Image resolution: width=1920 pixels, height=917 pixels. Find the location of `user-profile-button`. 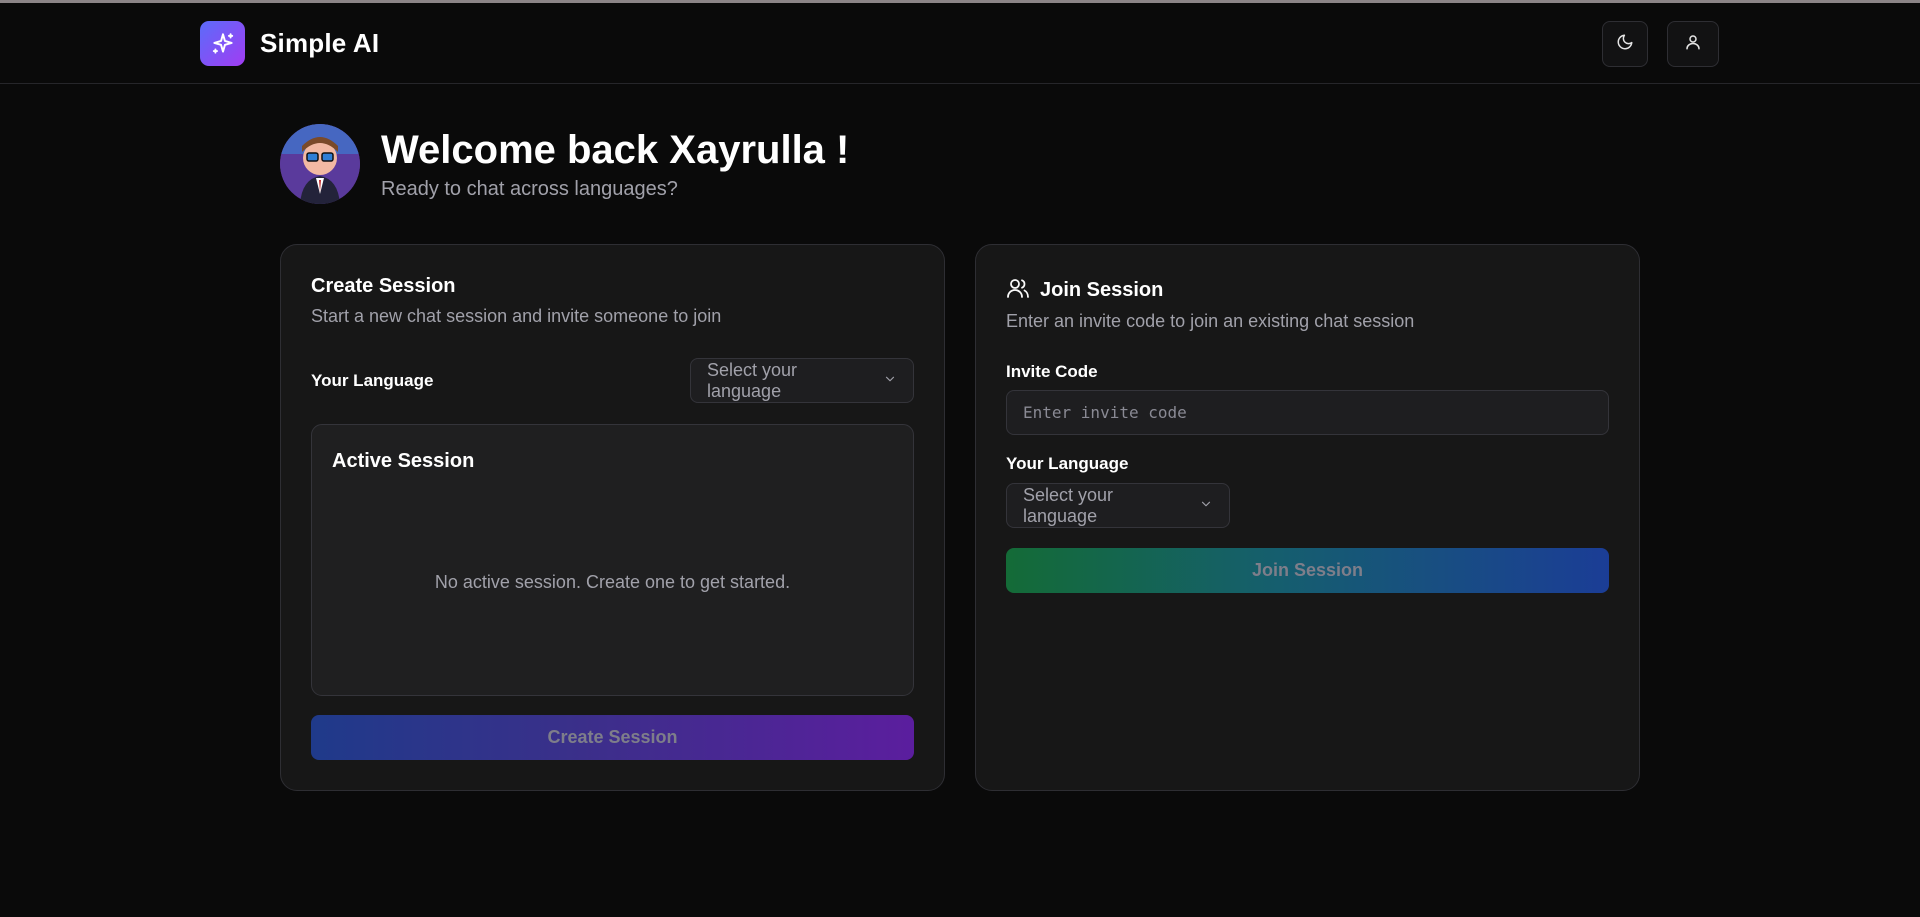

user-profile-button is located at coordinates (1693, 44).